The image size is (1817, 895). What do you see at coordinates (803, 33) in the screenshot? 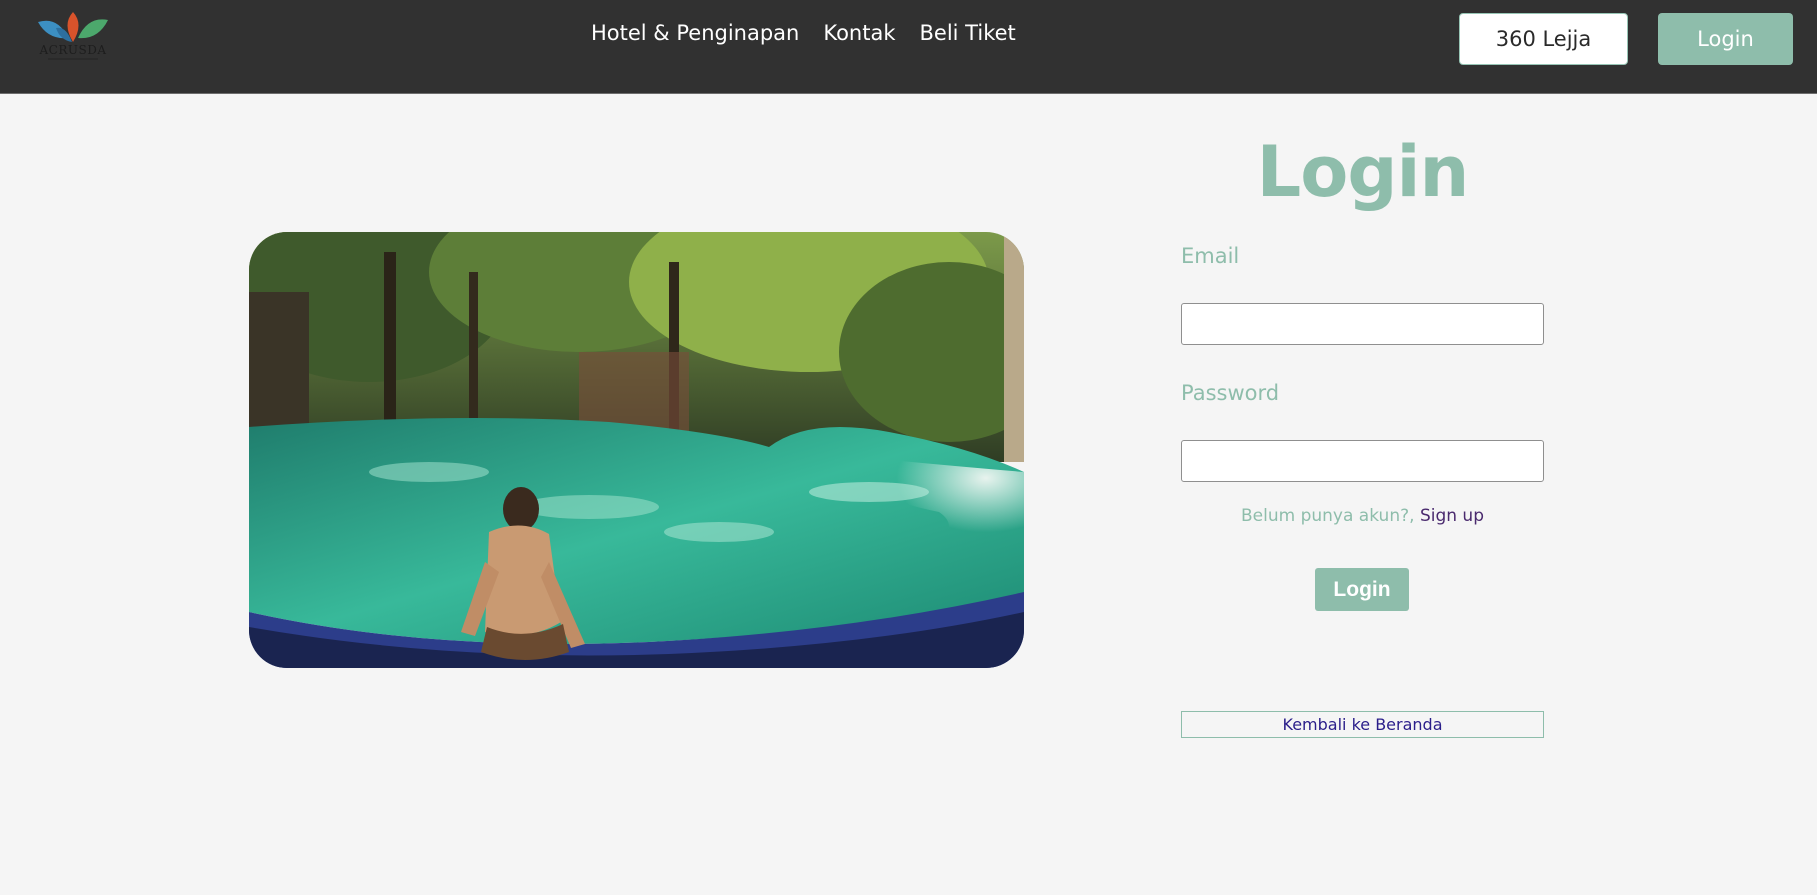
I see `main-nav: Hotel & Penginapan Kontak Beli Tiket` at bounding box center [803, 33].